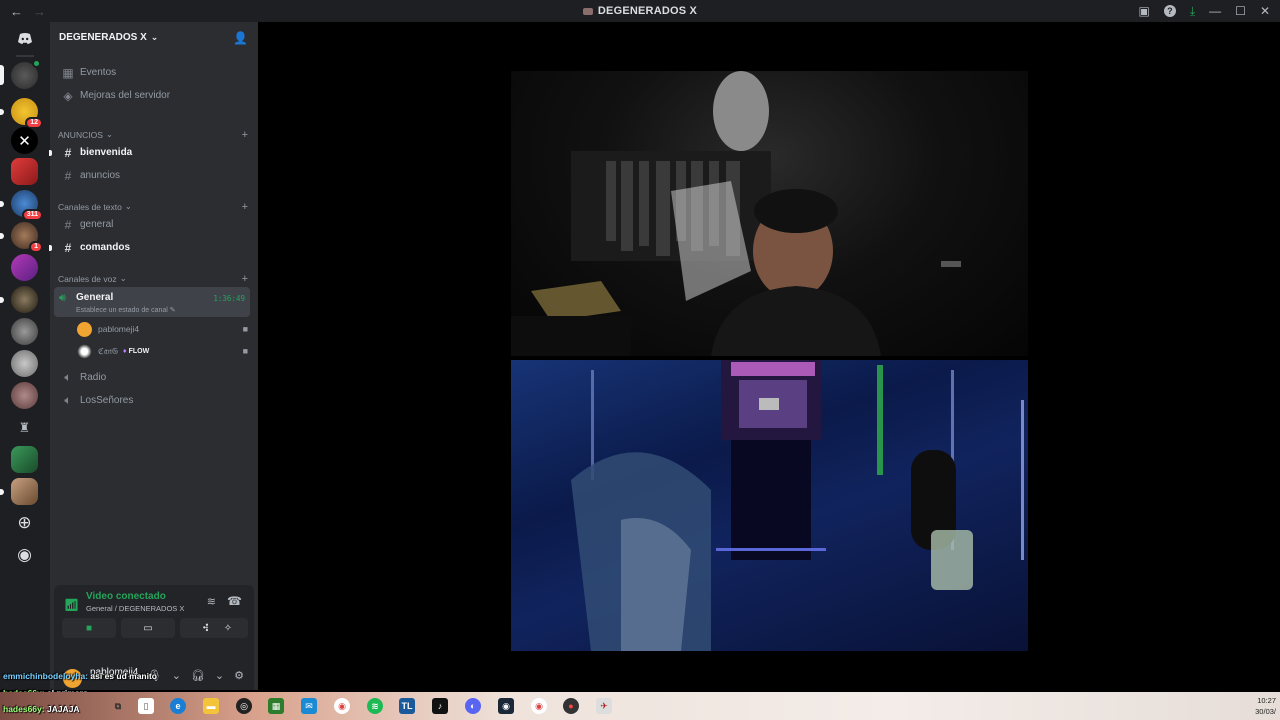 This screenshot has width=1280, height=720. Describe the element at coordinates (228, 628) in the screenshot. I see `soundboard-button: ✧` at that location.